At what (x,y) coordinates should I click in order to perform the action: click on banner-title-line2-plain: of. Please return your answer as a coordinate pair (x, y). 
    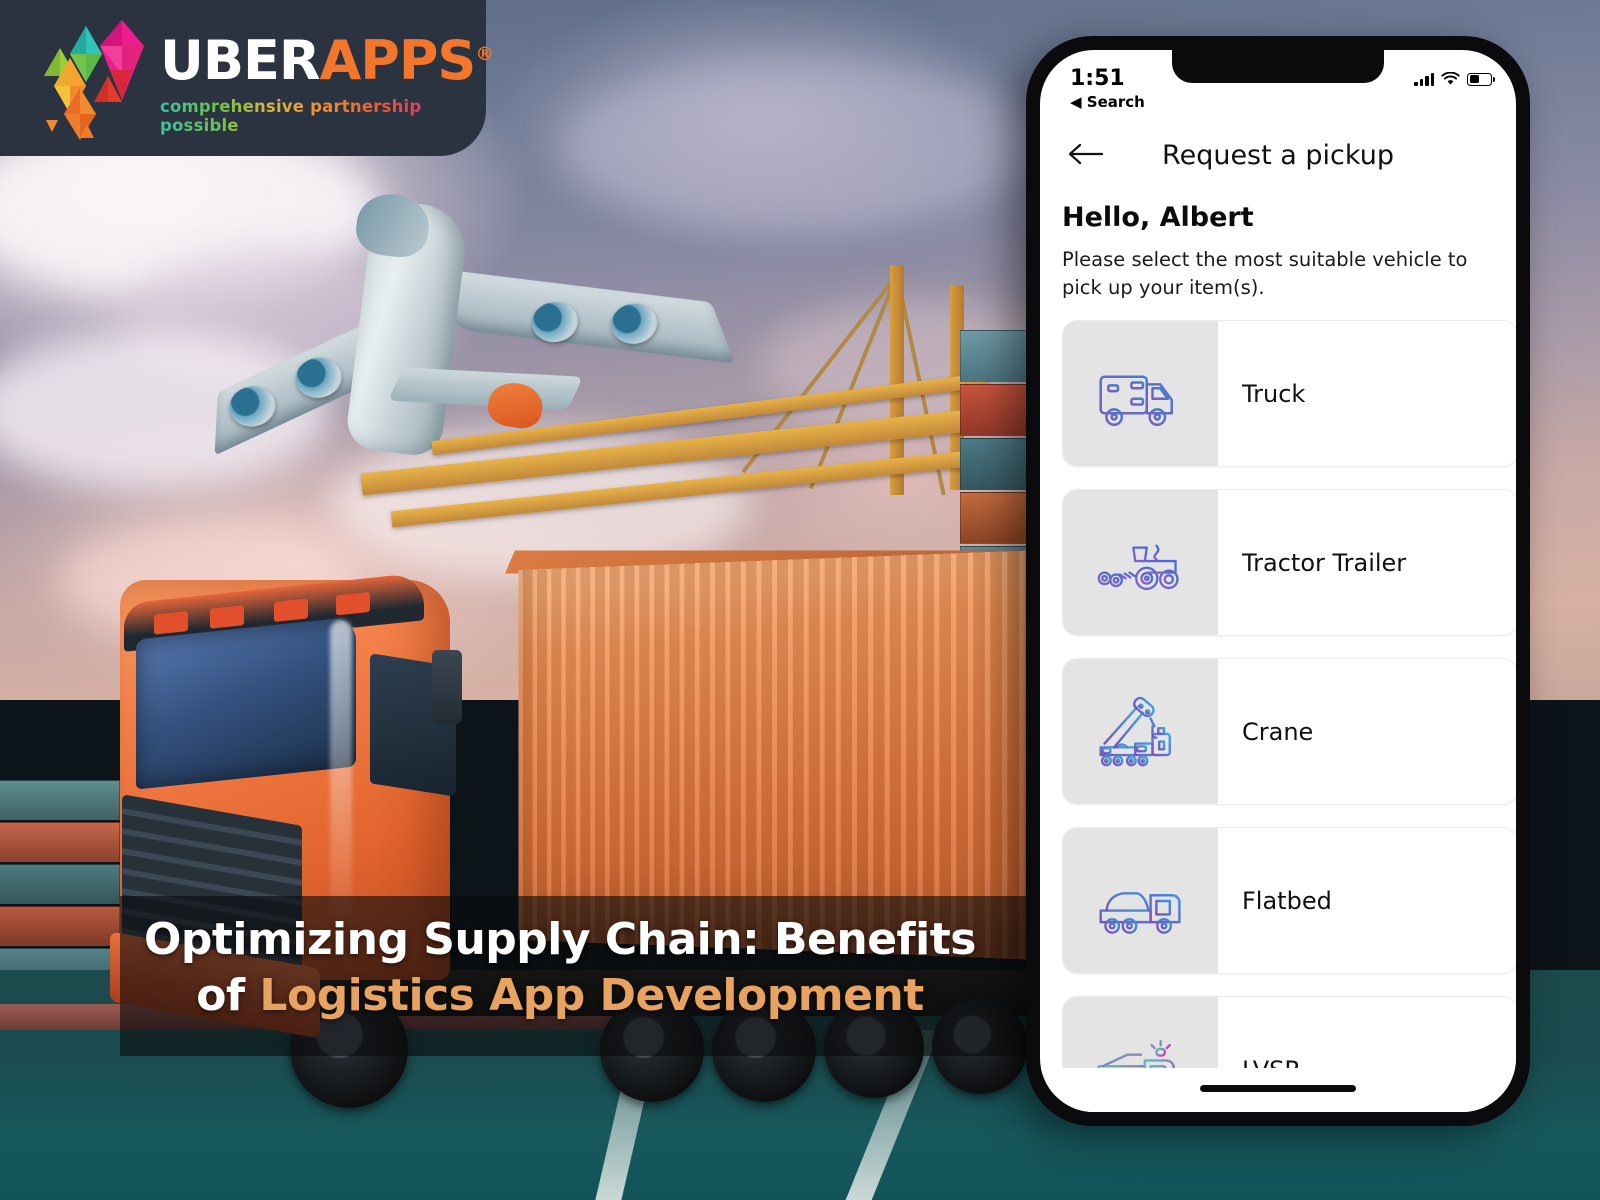
    Looking at the image, I should click on (228, 995).